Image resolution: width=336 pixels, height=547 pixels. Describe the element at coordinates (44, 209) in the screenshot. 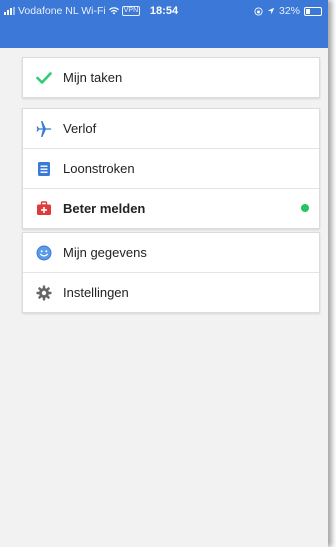

I see `medical-kit-icon` at that location.